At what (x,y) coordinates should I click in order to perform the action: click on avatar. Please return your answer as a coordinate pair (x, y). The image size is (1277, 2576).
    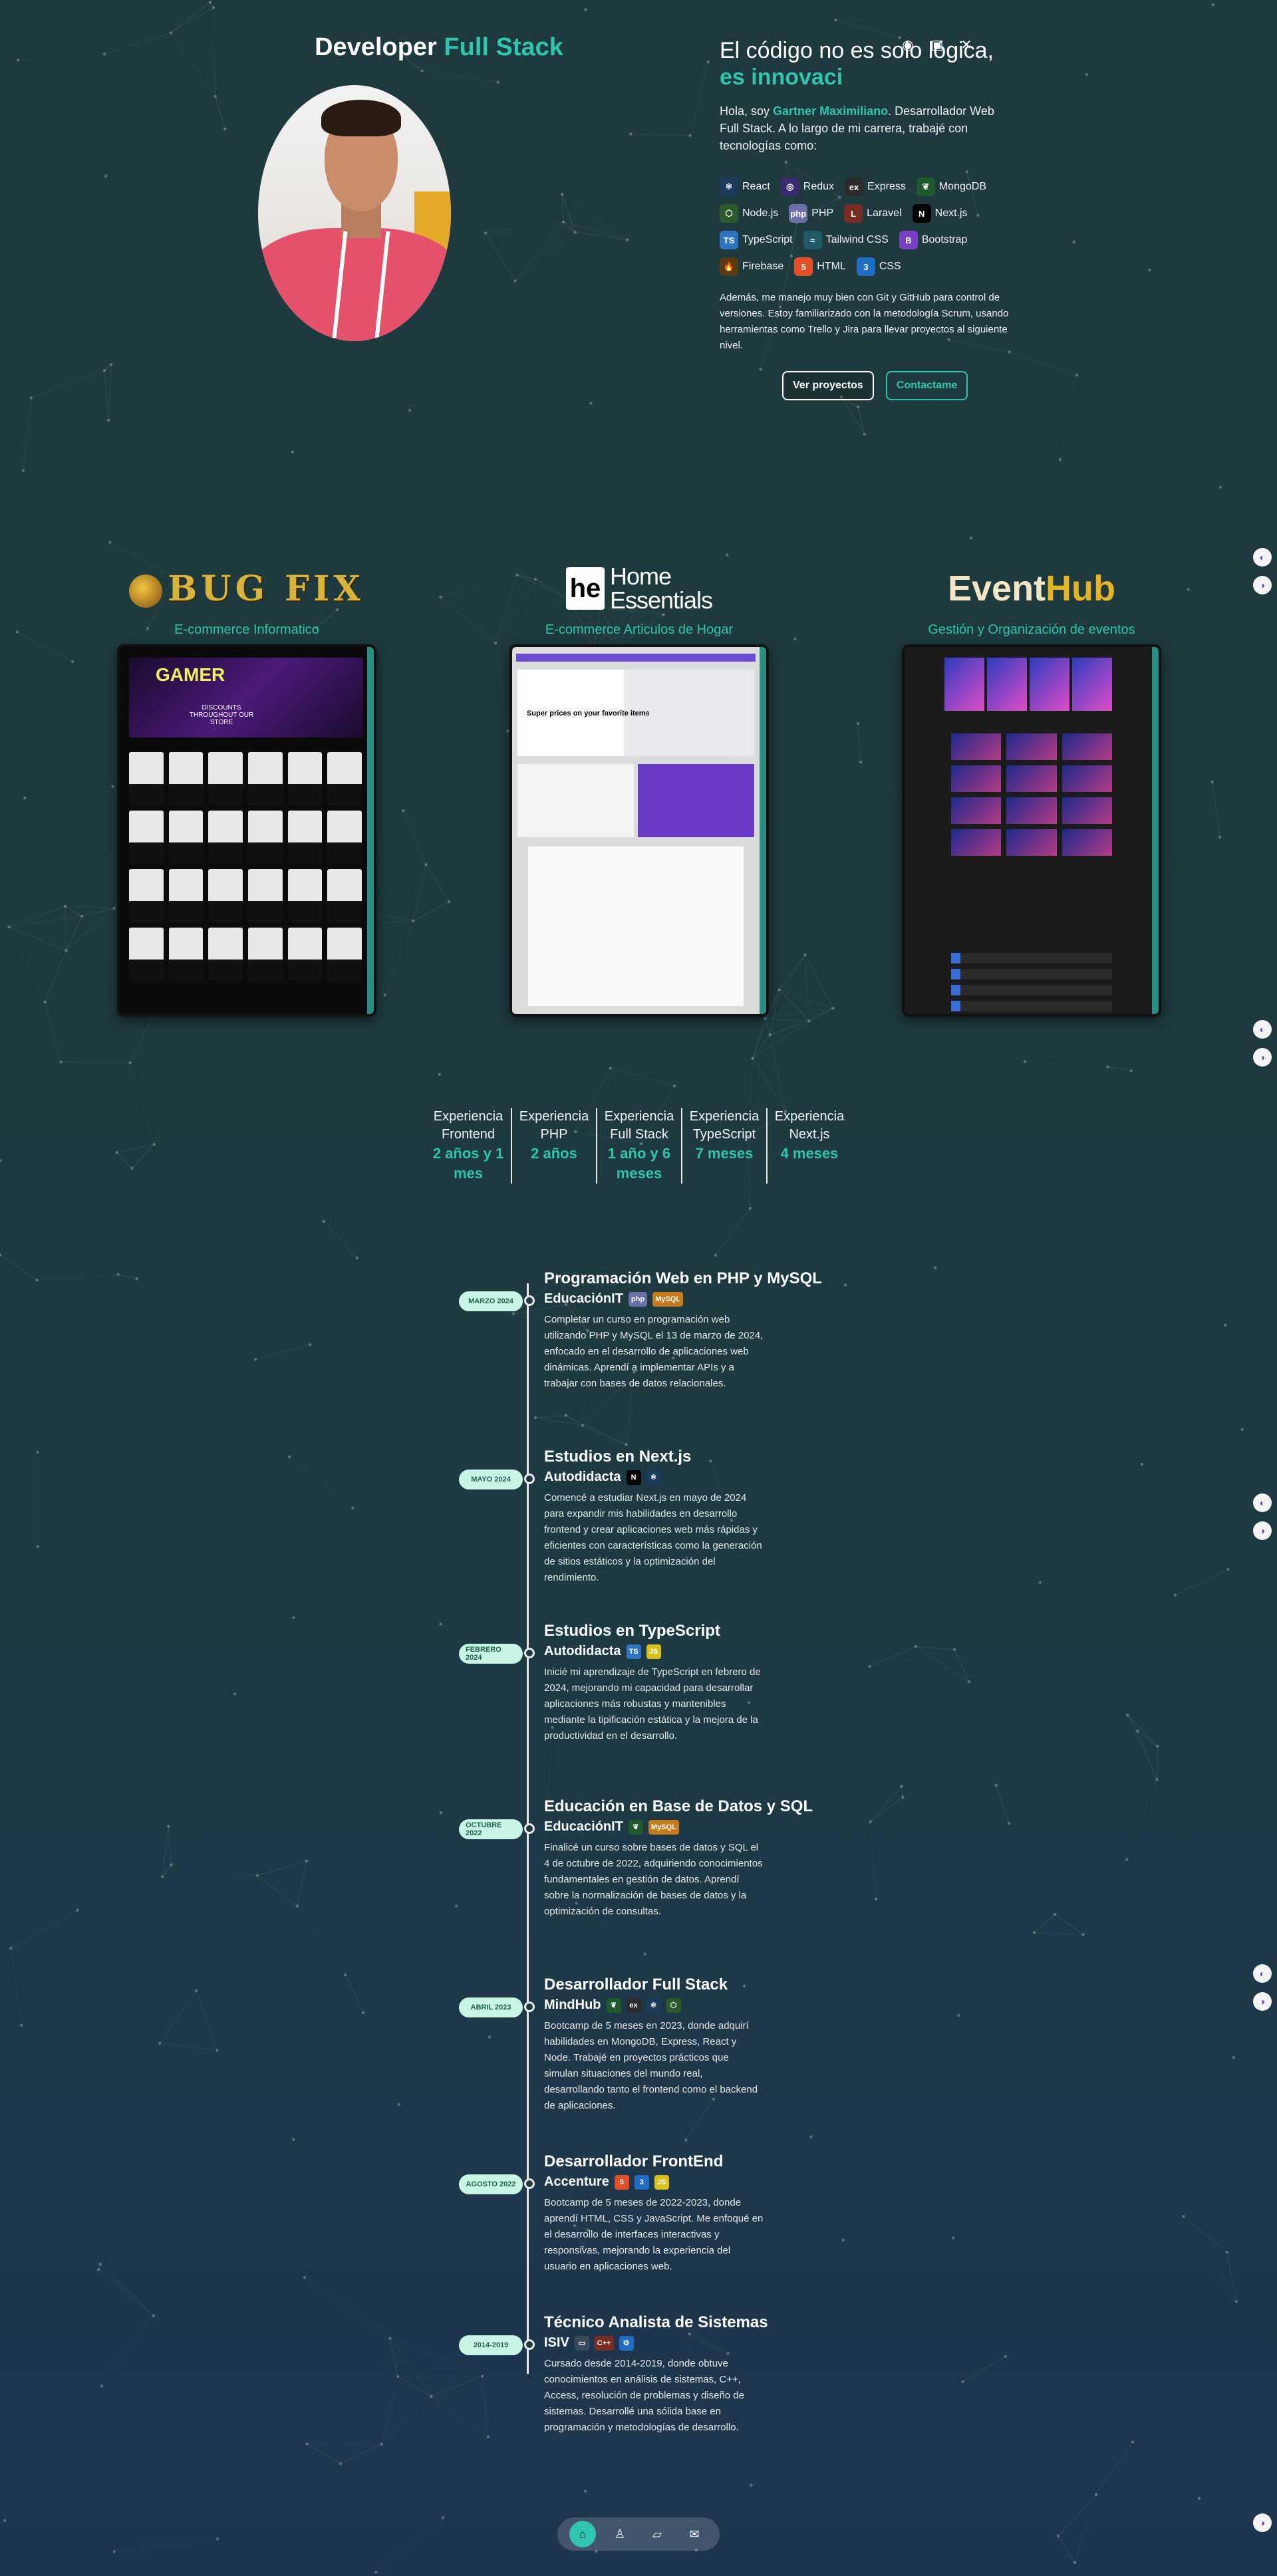
    Looking at the image, I should click on (355, 213).